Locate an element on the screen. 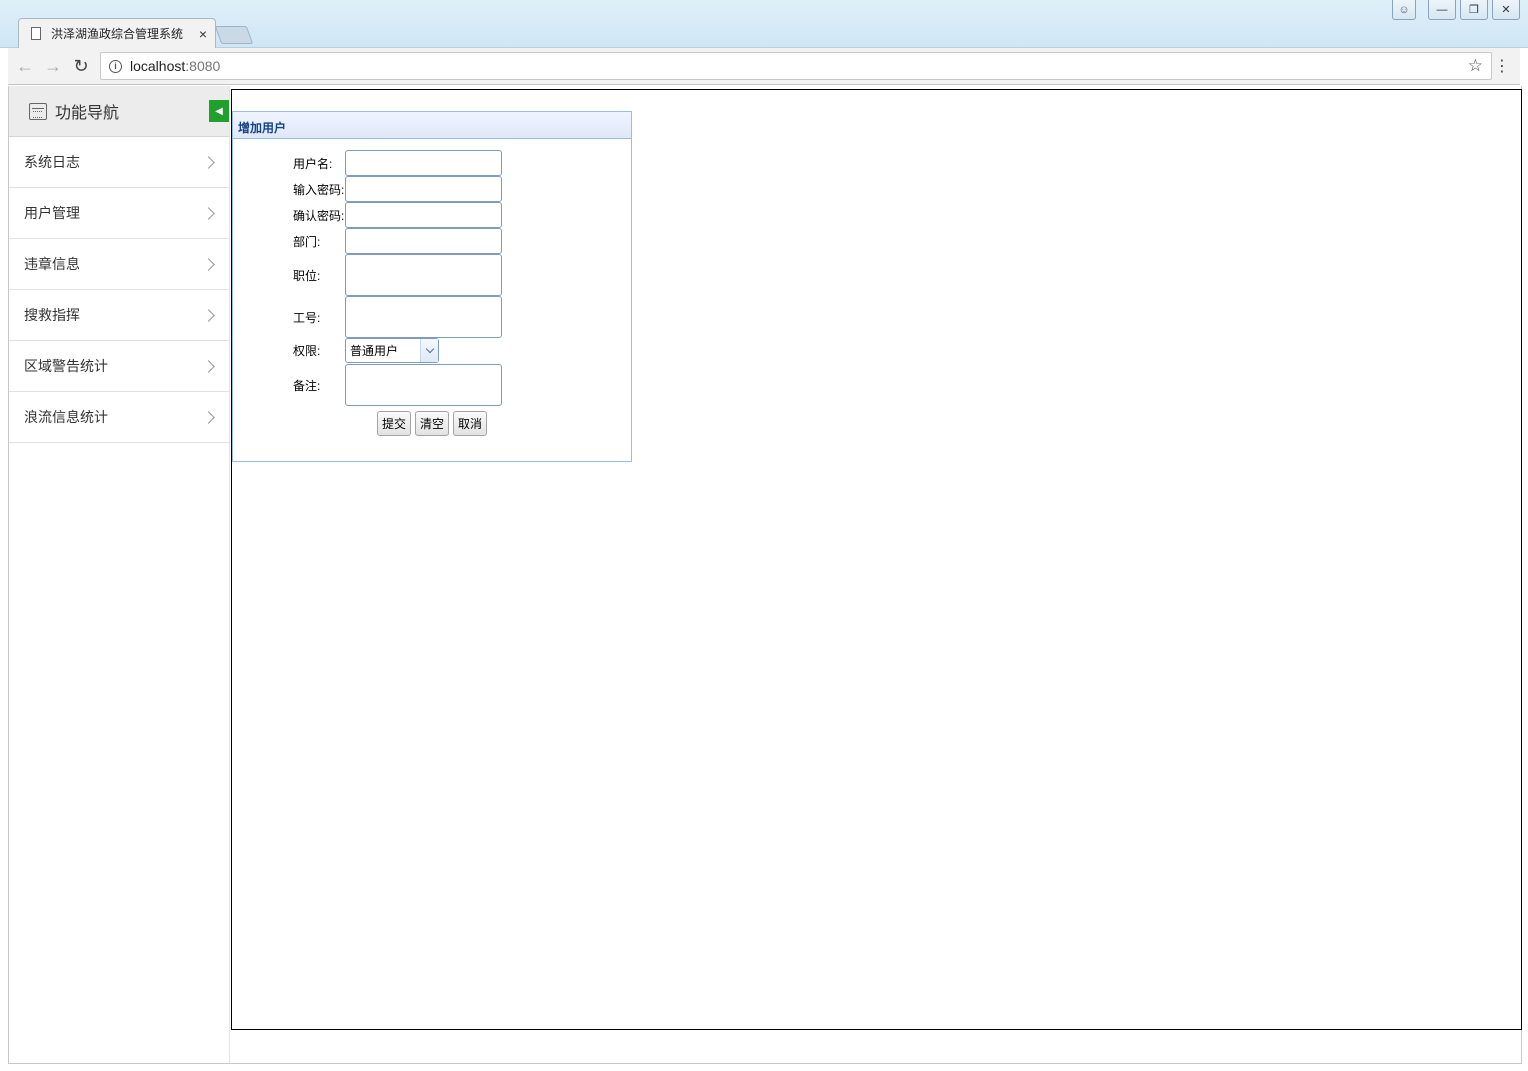 This screenshot has height=1071, width=1528. sidebar-item-search-rescue: 搜救指挥 is located at coordinates (119, 315).